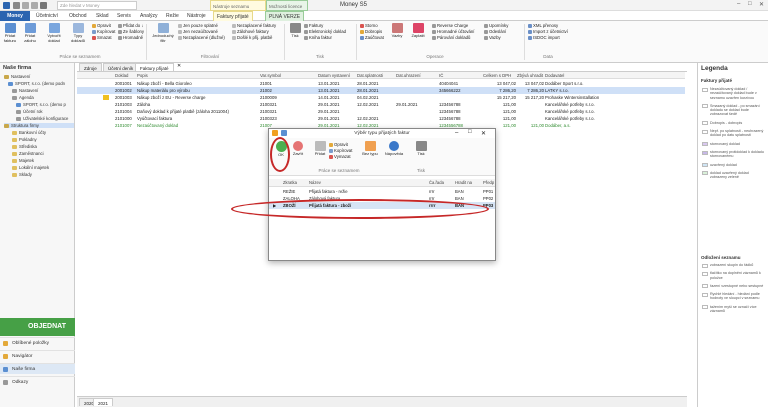 This screenshot has width=768, height=407. I want to click on tab-faktury-prijate-doc: Faktury přijaté, so click(154, 67).